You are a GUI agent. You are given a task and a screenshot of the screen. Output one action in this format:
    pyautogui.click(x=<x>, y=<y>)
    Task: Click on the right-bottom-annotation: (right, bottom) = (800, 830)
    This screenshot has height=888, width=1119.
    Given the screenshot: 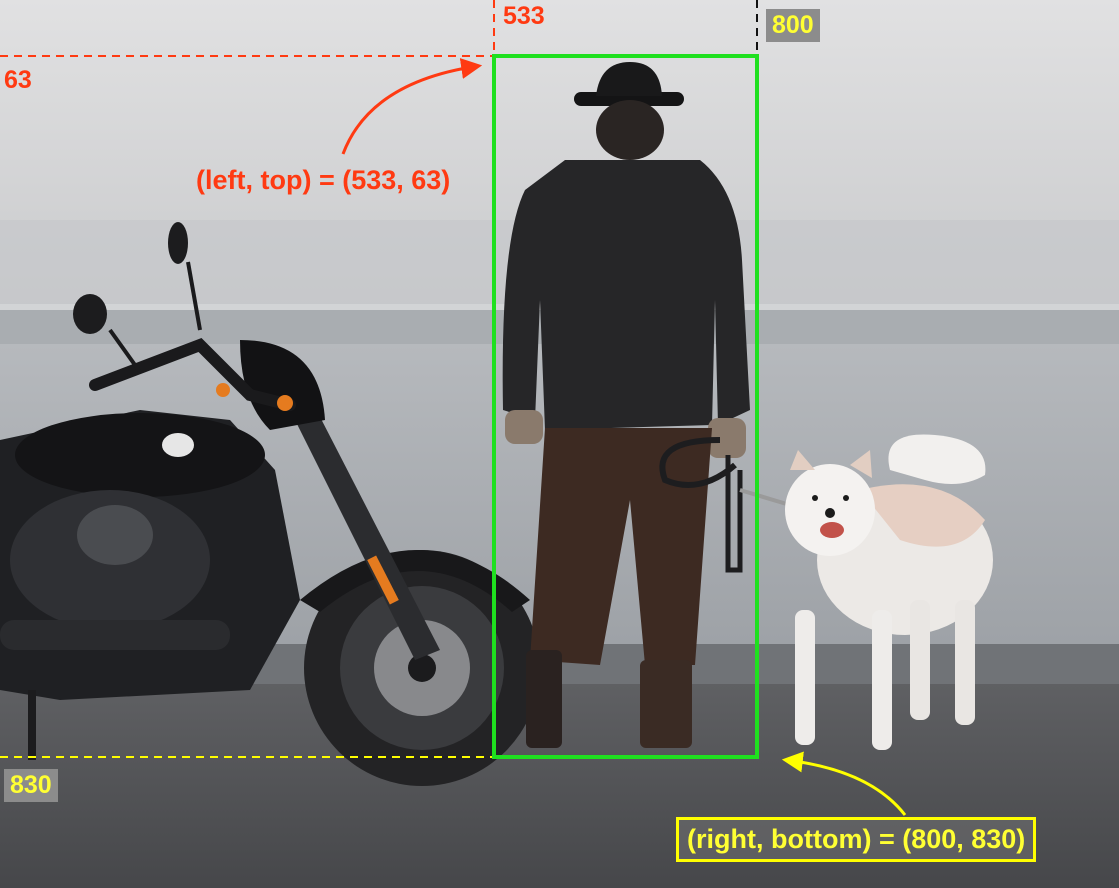 What is the action you would take?
    pyautogui.click(x=856, y=839)
    